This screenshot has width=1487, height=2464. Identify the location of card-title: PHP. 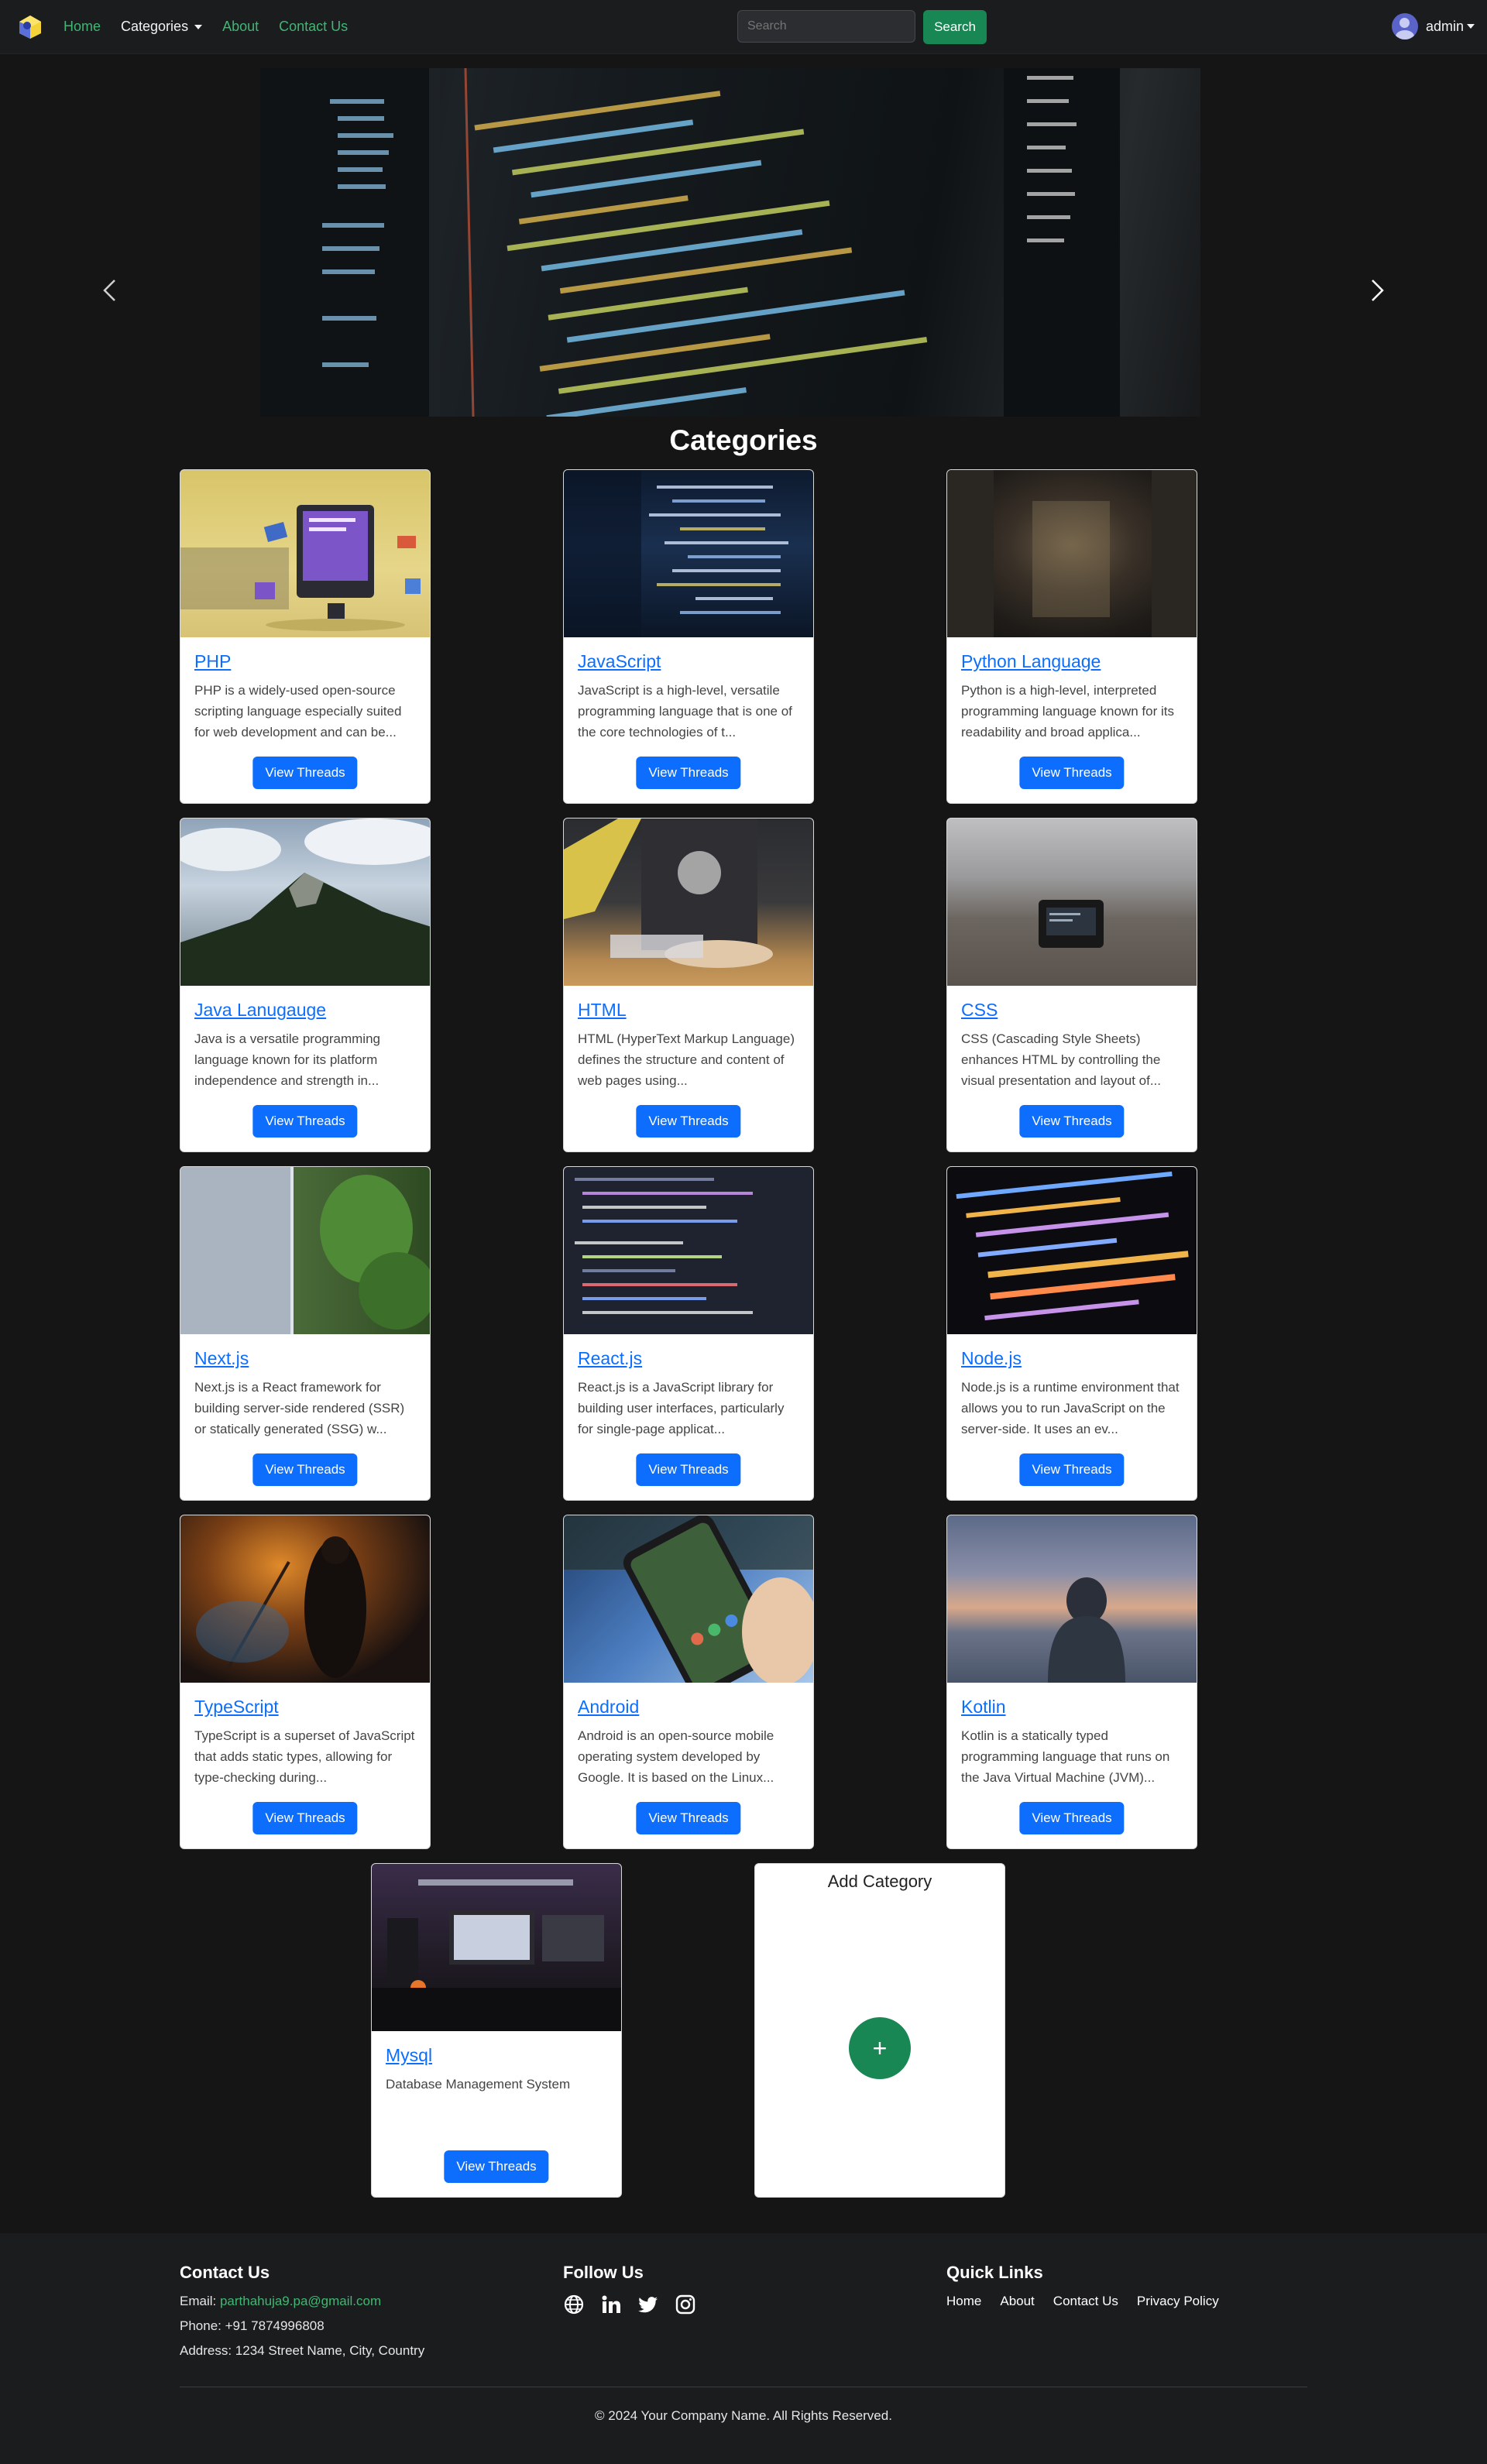
(305, 661).